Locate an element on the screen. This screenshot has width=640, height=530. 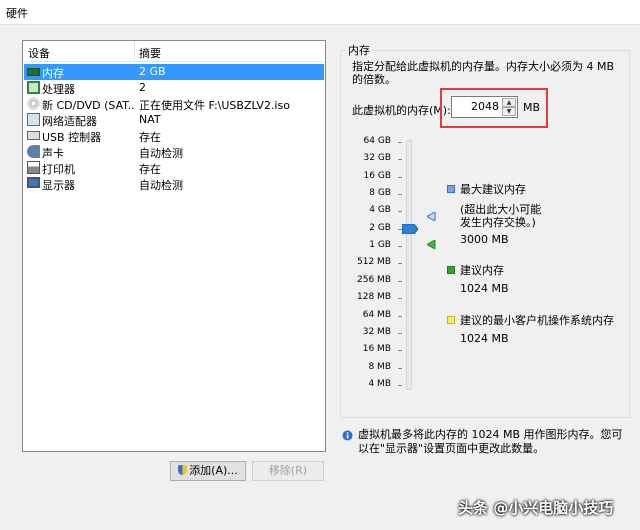
window-title: 硬件 is located at coordinates (17, 13).